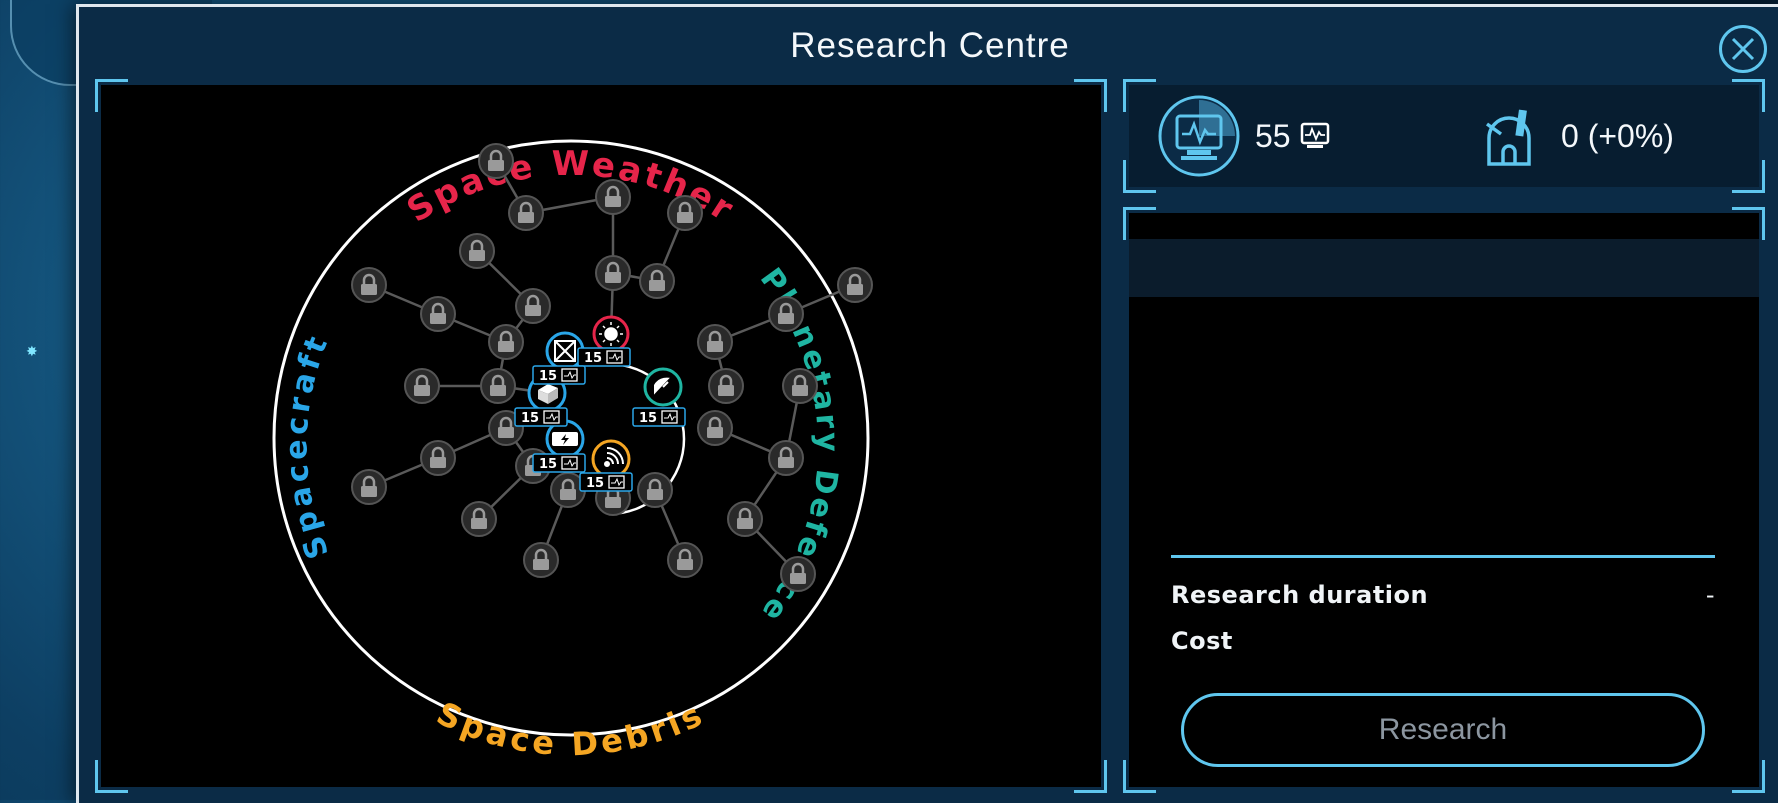 The width and height of the screenshot is (1778, 803). Describe the element at coordinates (611, 334) in the screenshot. I see `research-node-weather` at that location.